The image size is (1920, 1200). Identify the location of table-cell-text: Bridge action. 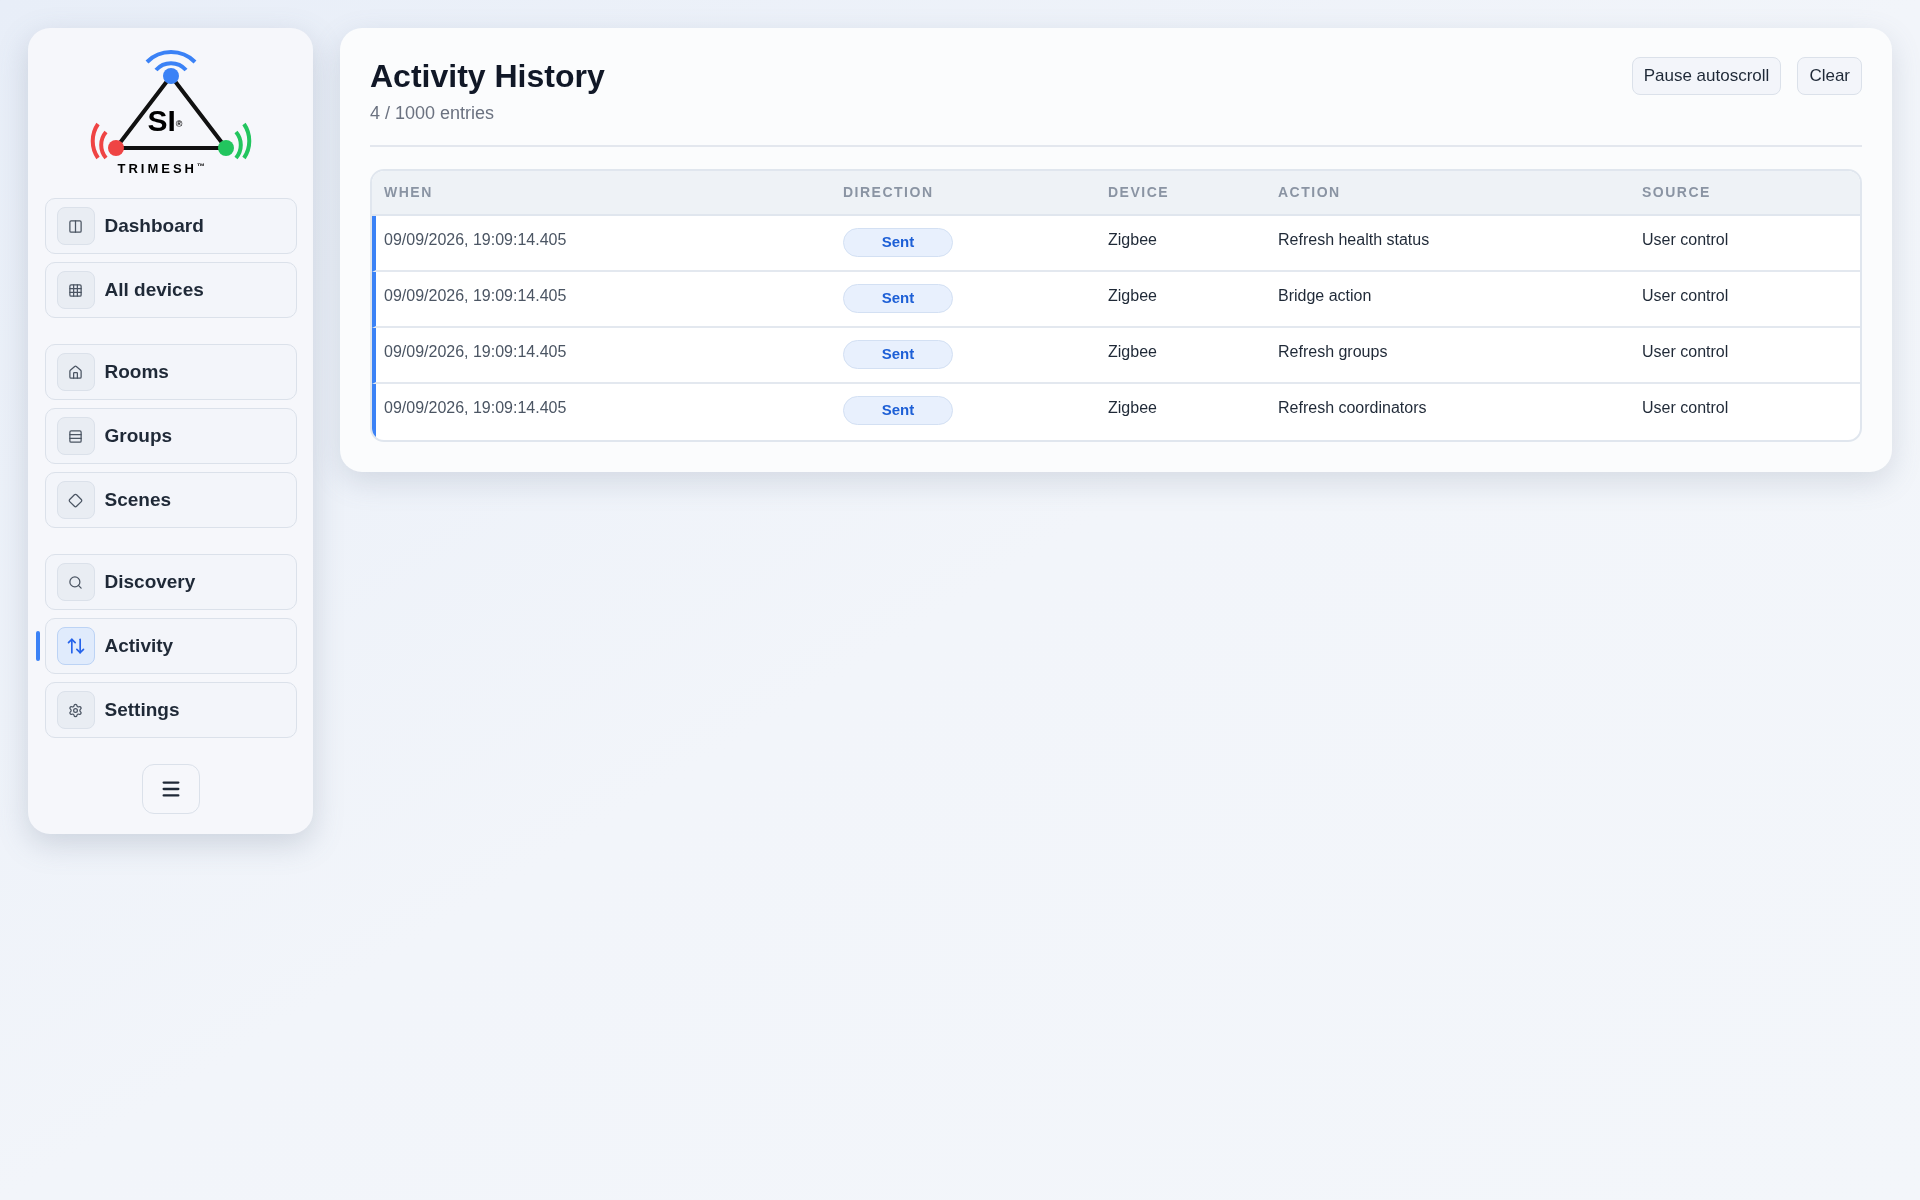
(1325, 296).